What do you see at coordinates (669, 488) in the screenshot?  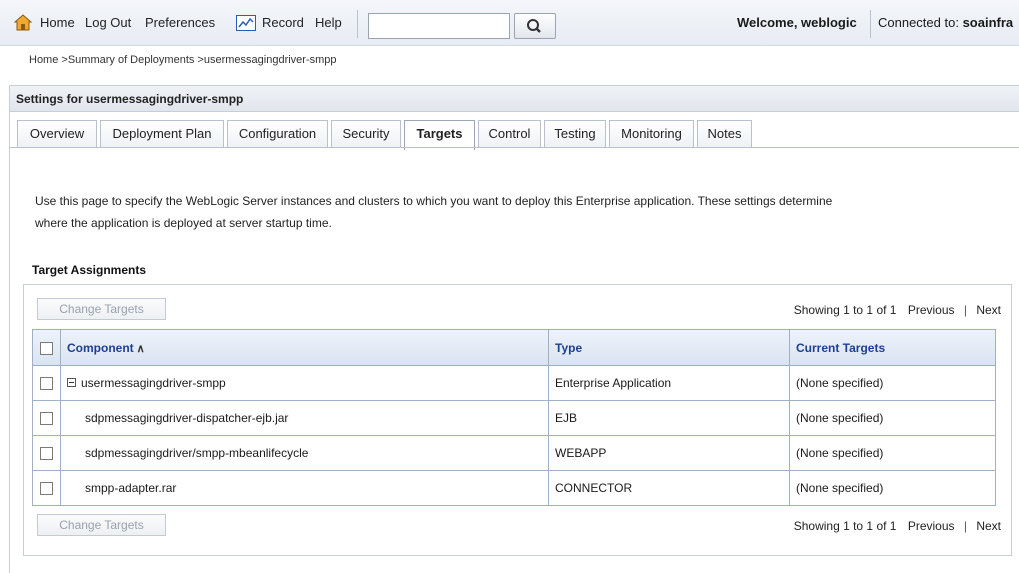 I see `type-cell: CONNECTOR` at bounding box center [669, 488].